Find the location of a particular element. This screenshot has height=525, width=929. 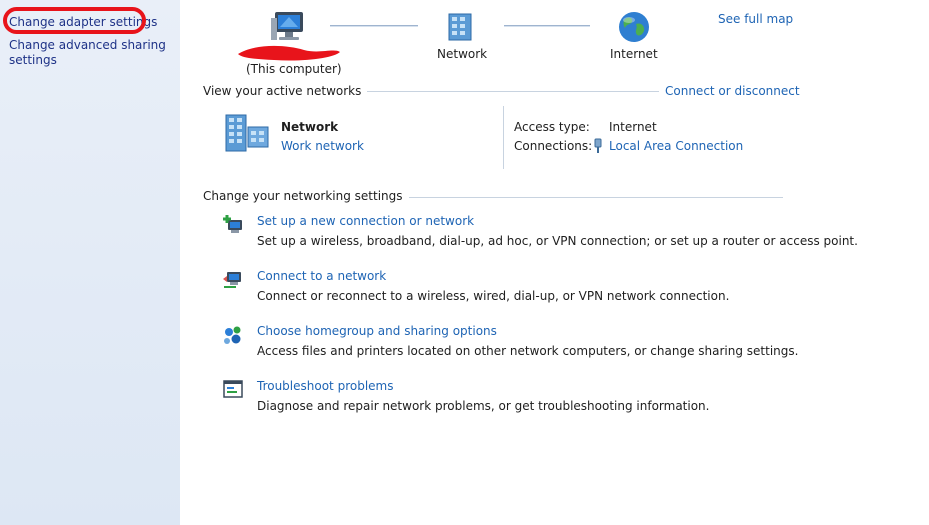

network-node-label: Network is located at coordinates (462, 54).